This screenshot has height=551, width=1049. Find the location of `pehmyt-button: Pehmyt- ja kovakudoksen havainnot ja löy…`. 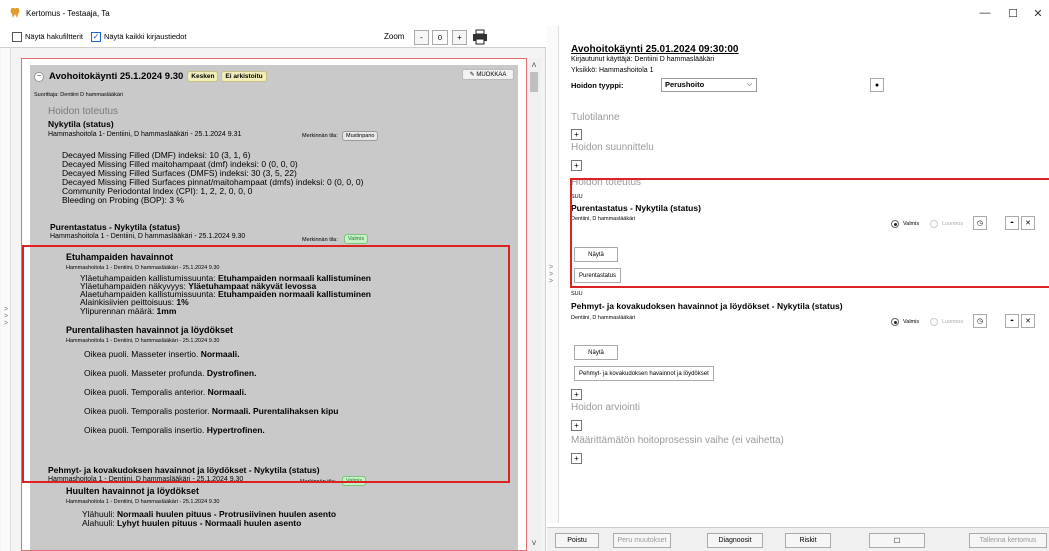

pehmyt-button: Pehmyt- ja kovakudoksen havainnot ja löy… is located at coordinates (644, 373).